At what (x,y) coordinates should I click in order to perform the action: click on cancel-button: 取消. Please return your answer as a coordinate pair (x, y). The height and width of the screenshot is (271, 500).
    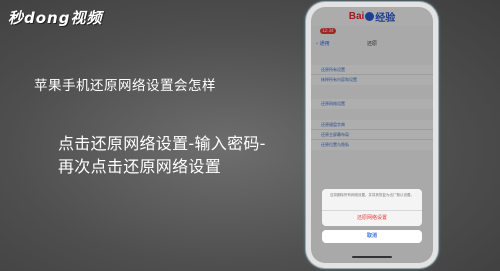
    Looking at the image, I should click on (372, 236).